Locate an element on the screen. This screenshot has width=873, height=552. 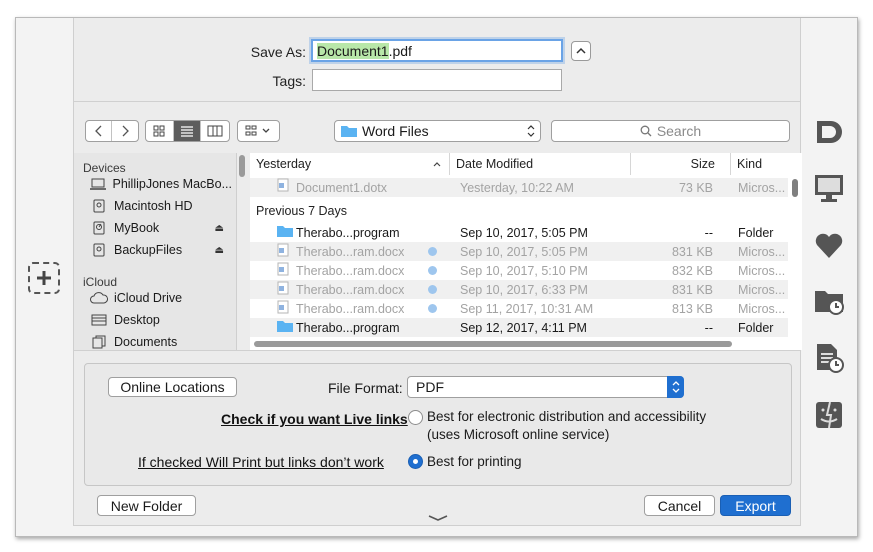
forward-button is located at coordinates (125, 131).